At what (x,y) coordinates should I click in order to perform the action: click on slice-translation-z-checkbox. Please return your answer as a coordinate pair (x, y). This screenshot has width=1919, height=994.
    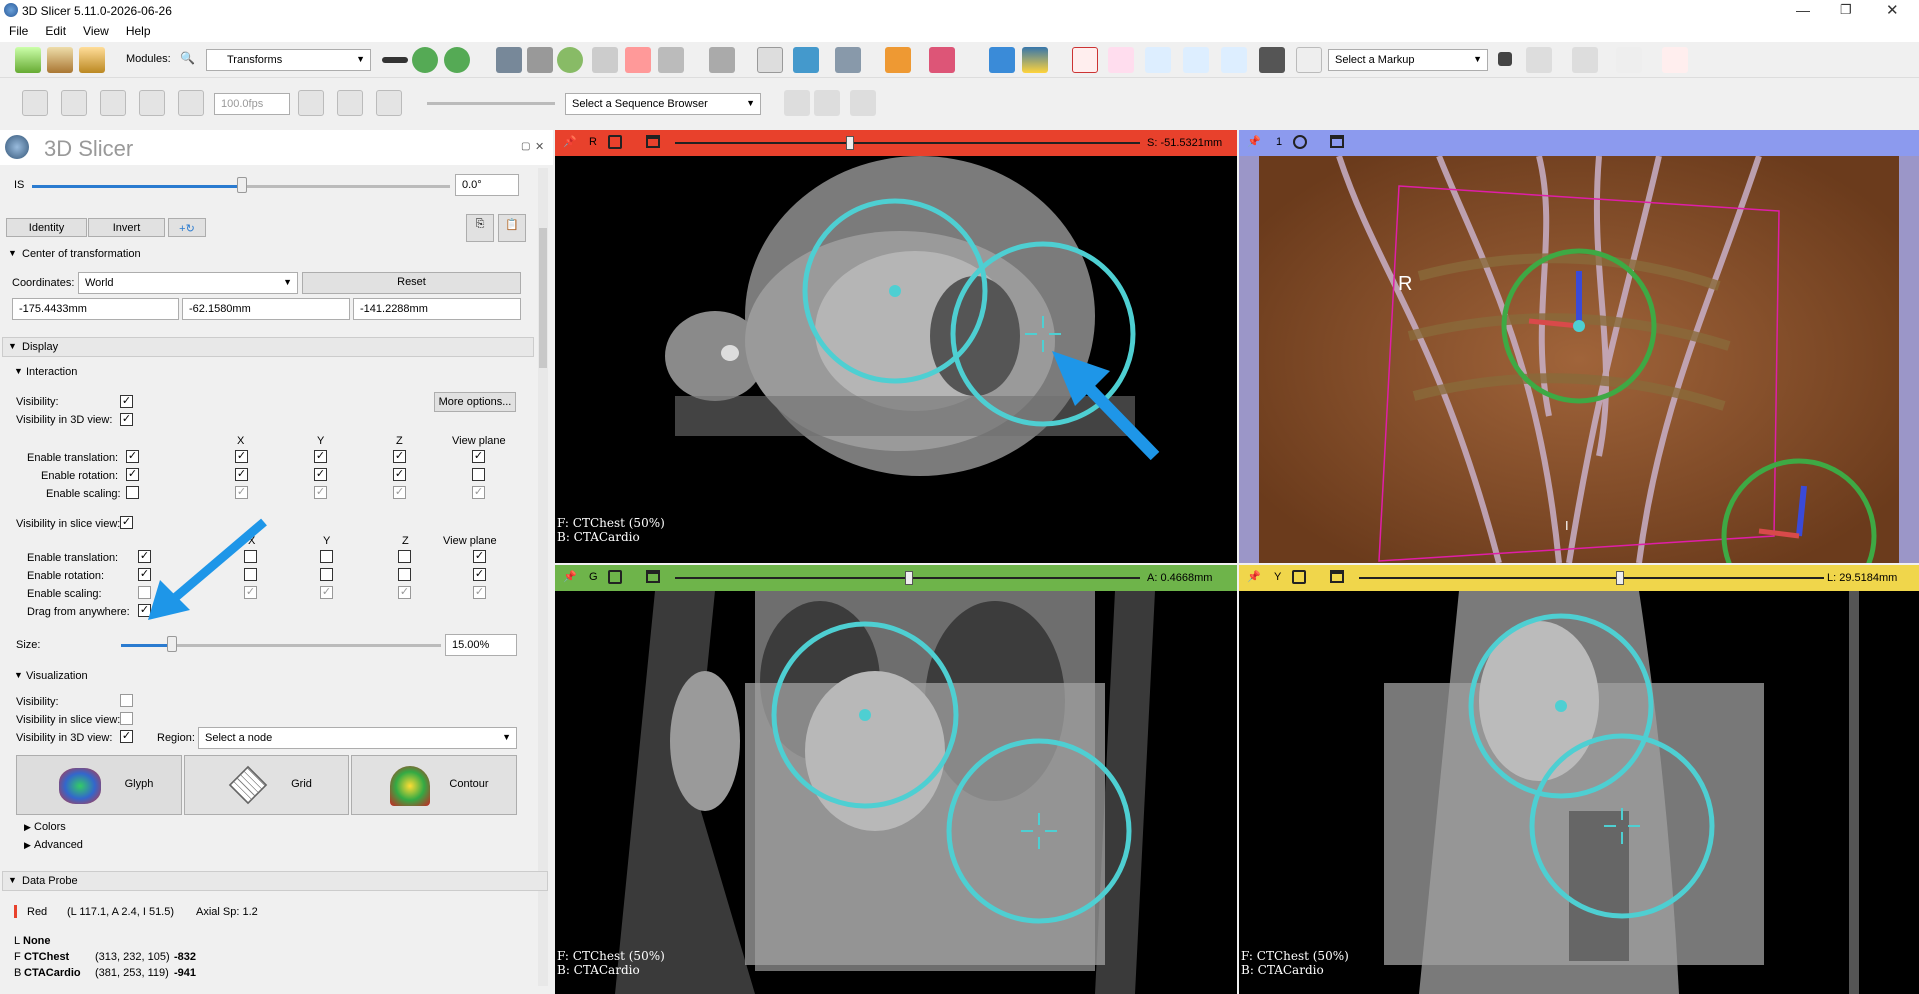
    Looking at the image, I should click on (404, 556).